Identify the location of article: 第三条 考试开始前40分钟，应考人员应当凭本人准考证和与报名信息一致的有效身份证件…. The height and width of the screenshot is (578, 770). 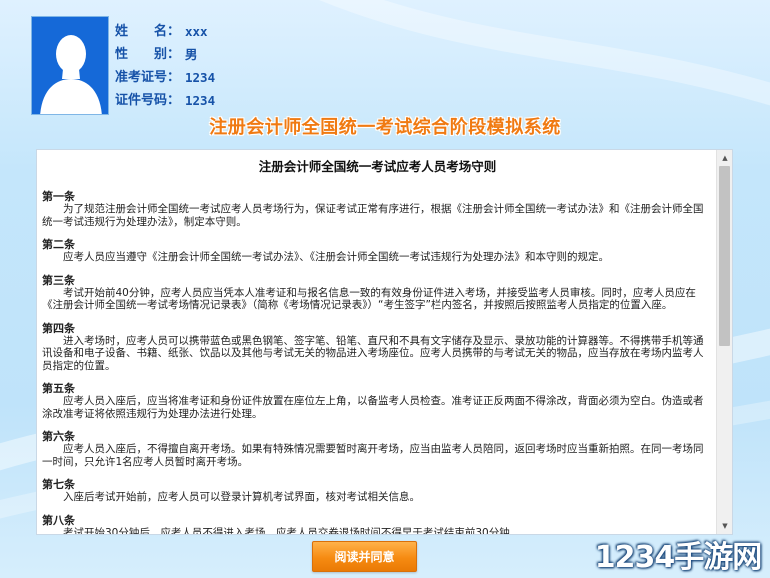
(377, 293).